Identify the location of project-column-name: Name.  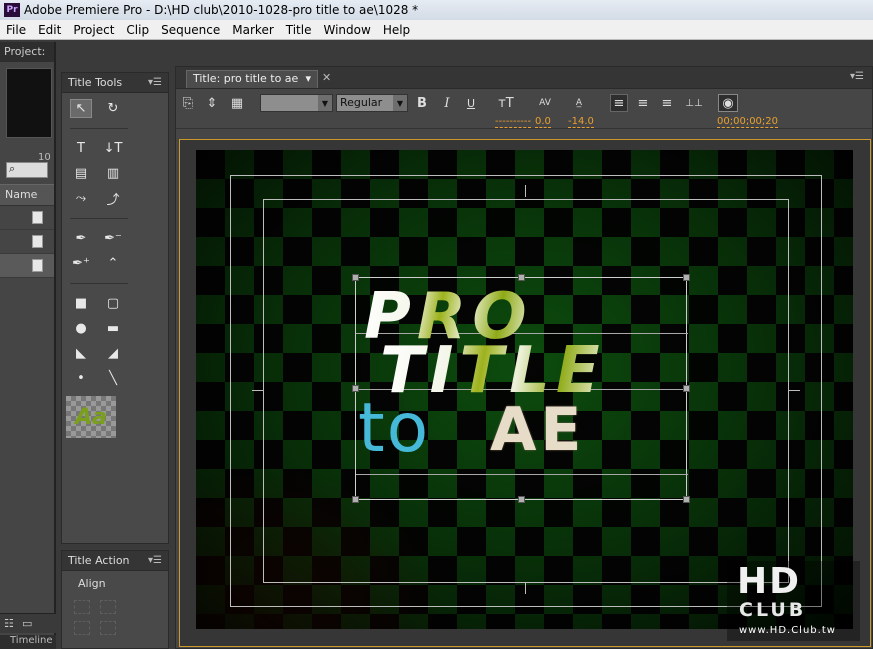
(27, 195).